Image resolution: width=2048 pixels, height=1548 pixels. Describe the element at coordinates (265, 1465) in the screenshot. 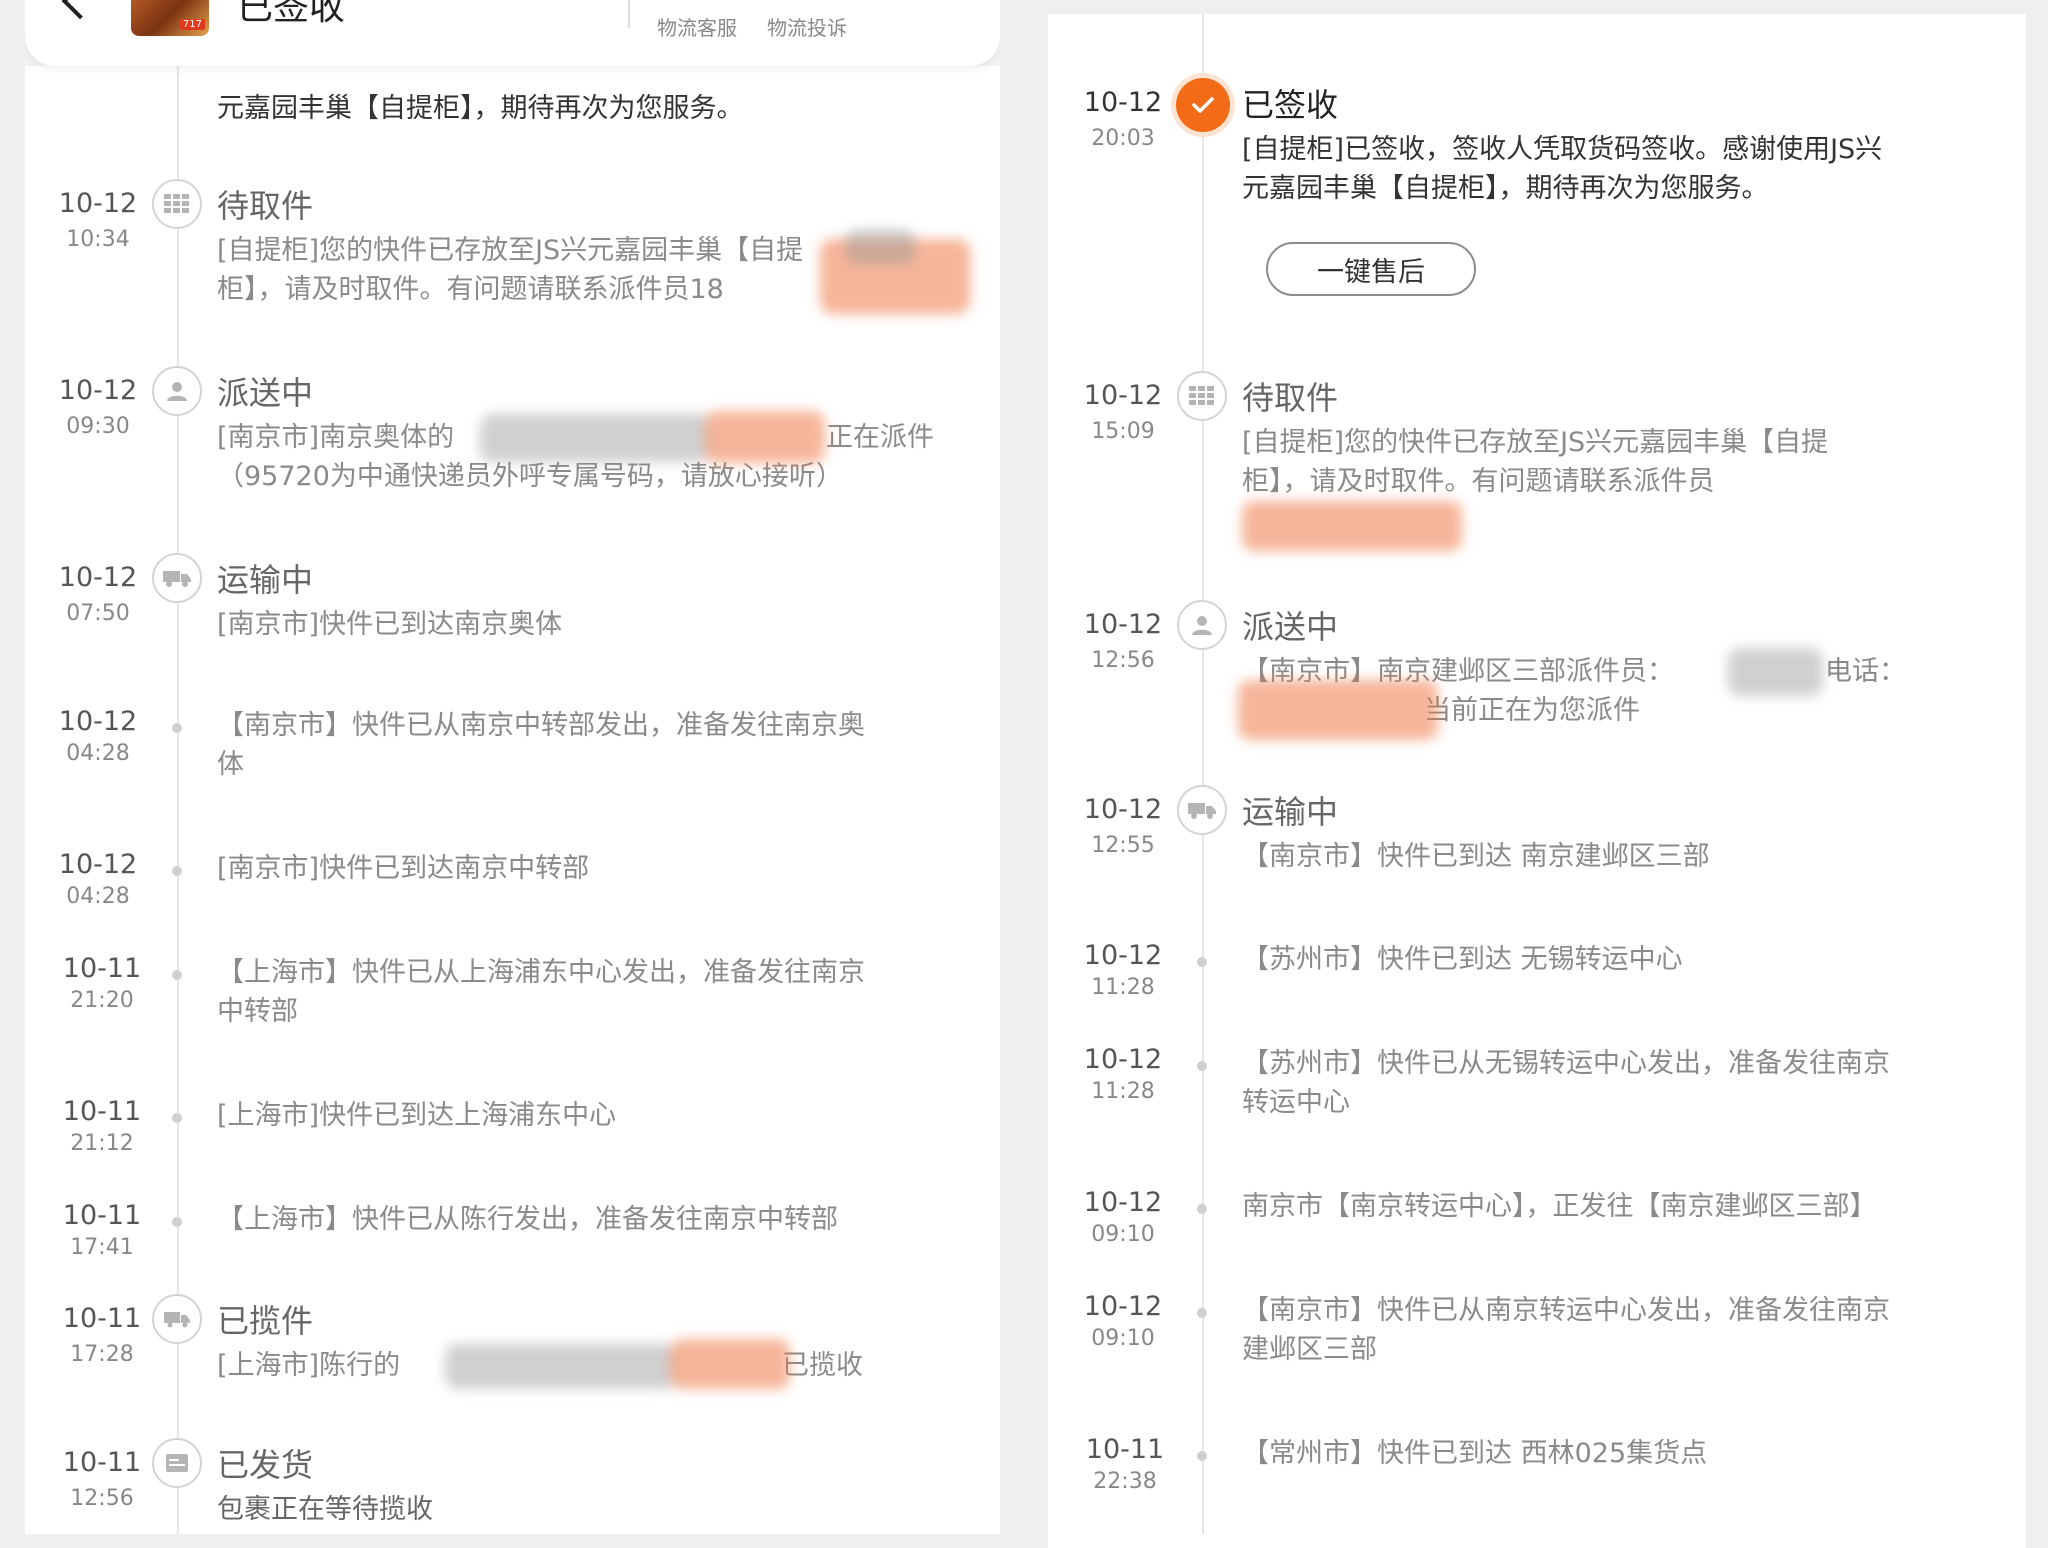

I see `event-status: 已发货` at that location.